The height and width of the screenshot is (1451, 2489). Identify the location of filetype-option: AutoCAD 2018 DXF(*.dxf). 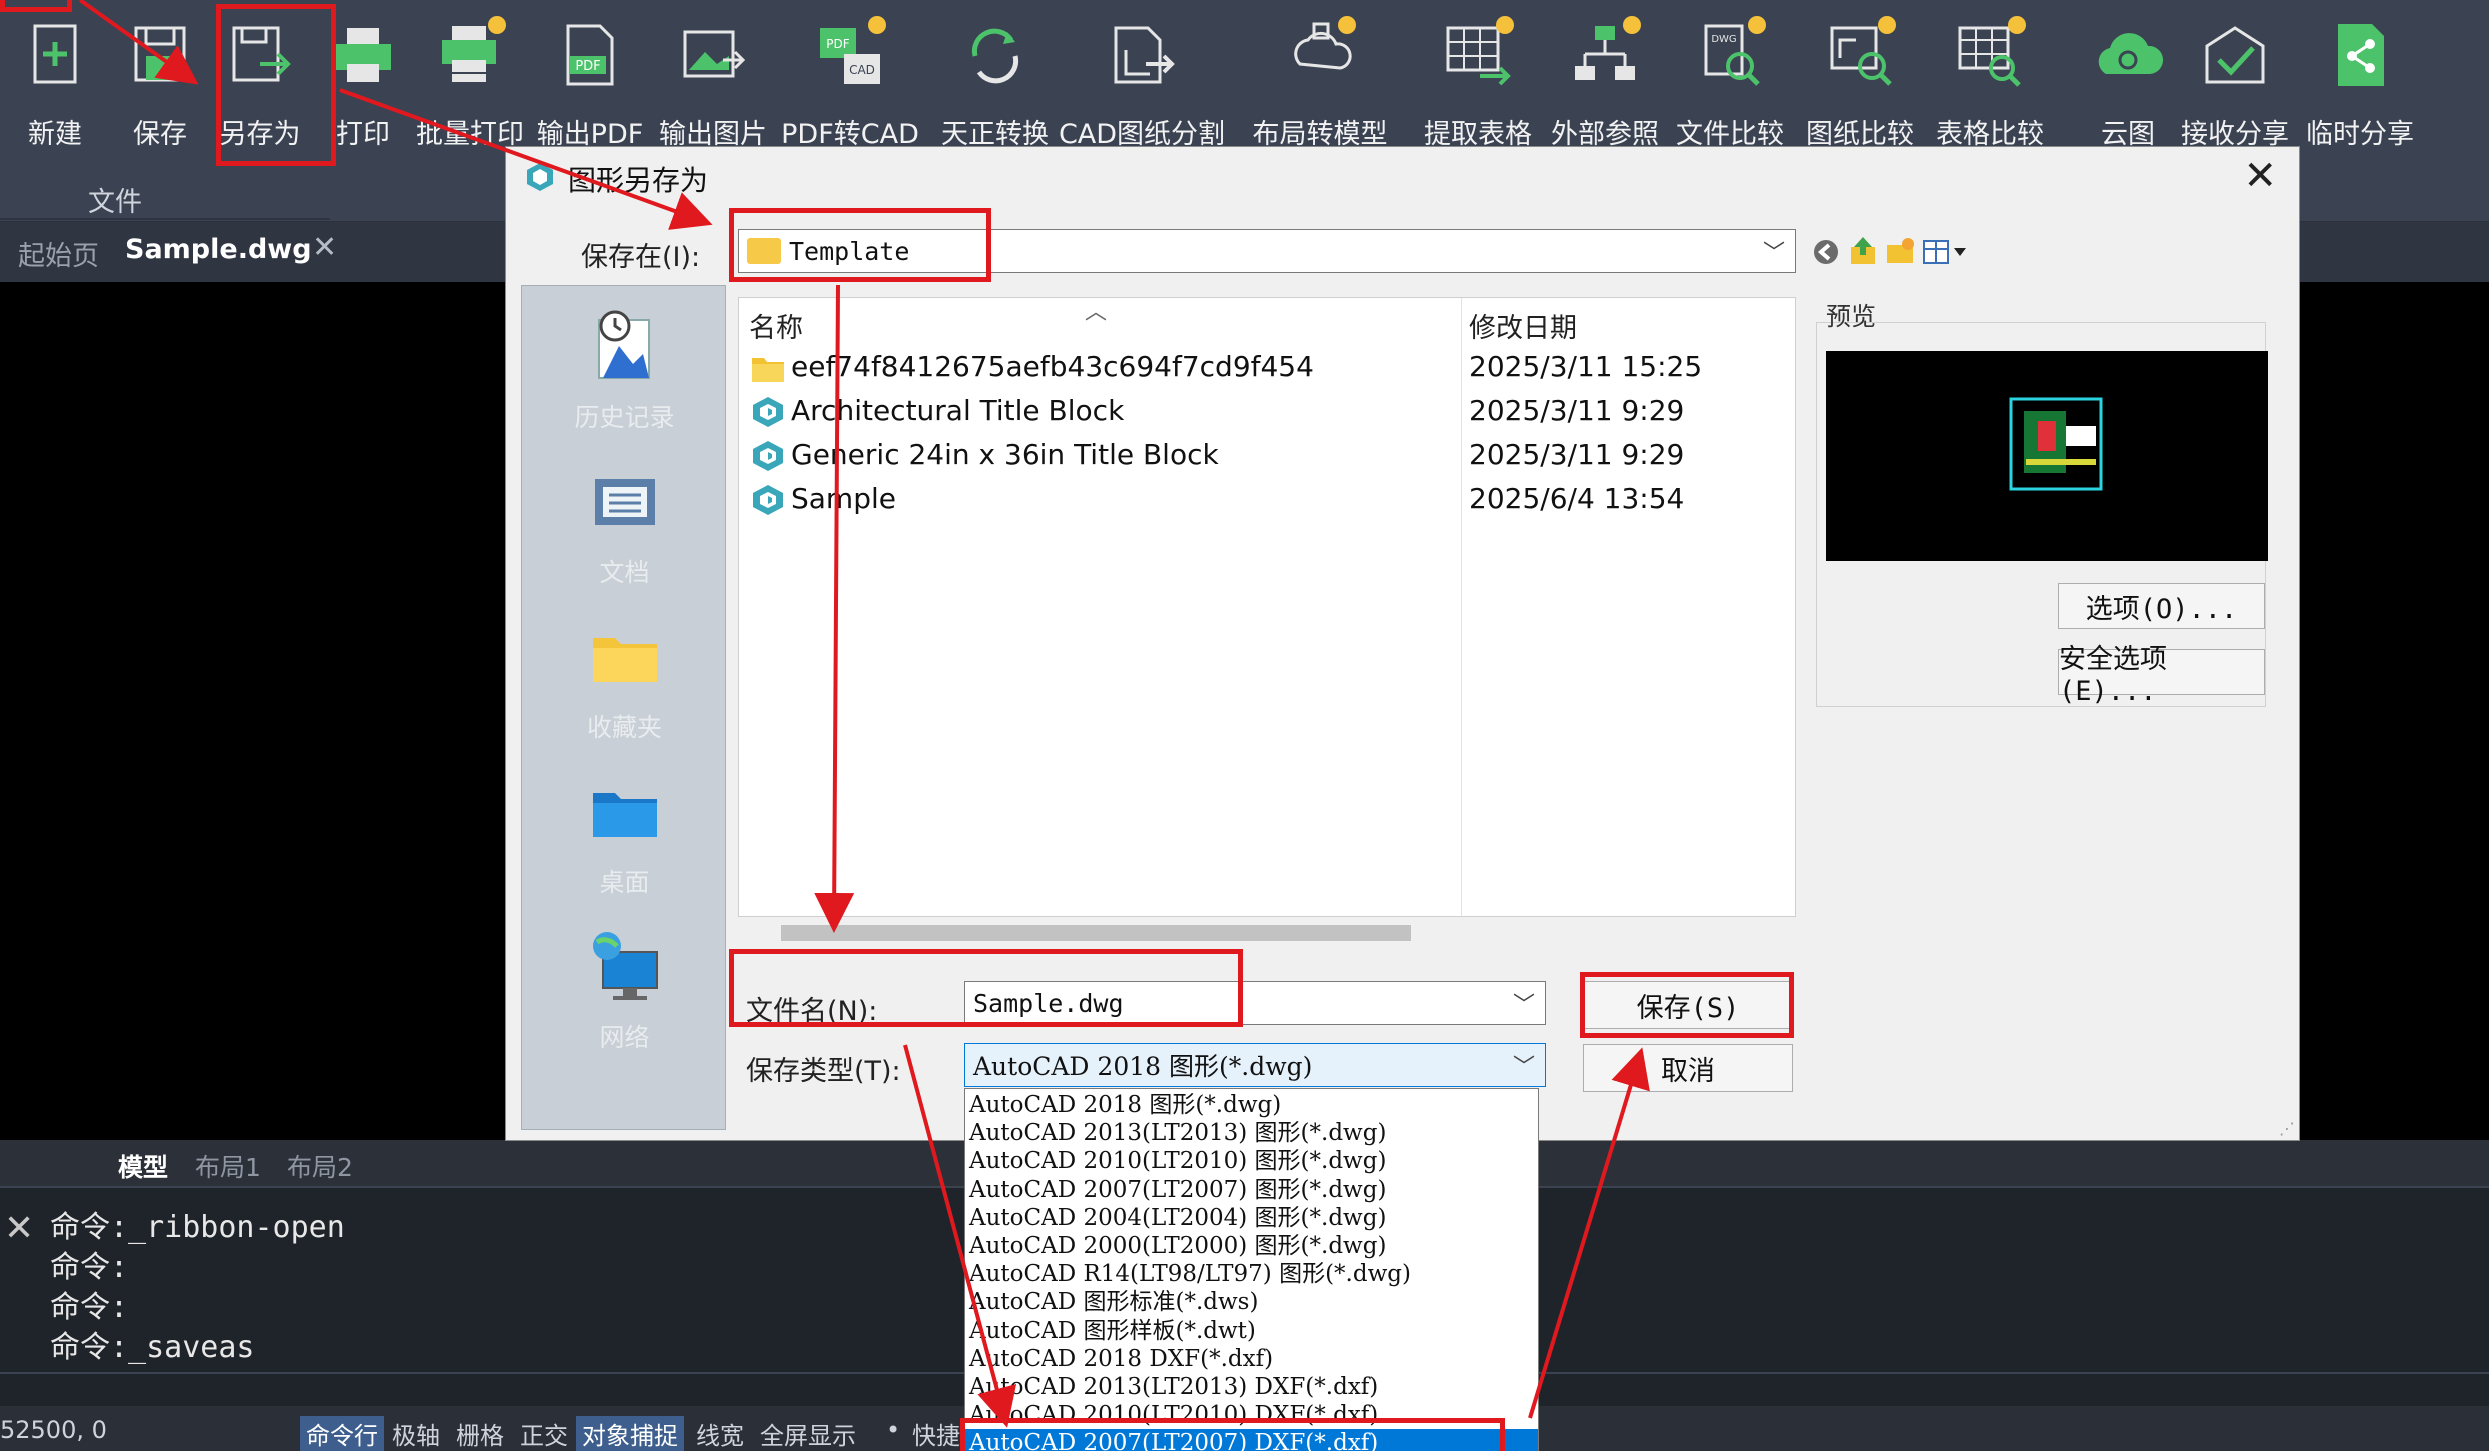
(1251, 1359).